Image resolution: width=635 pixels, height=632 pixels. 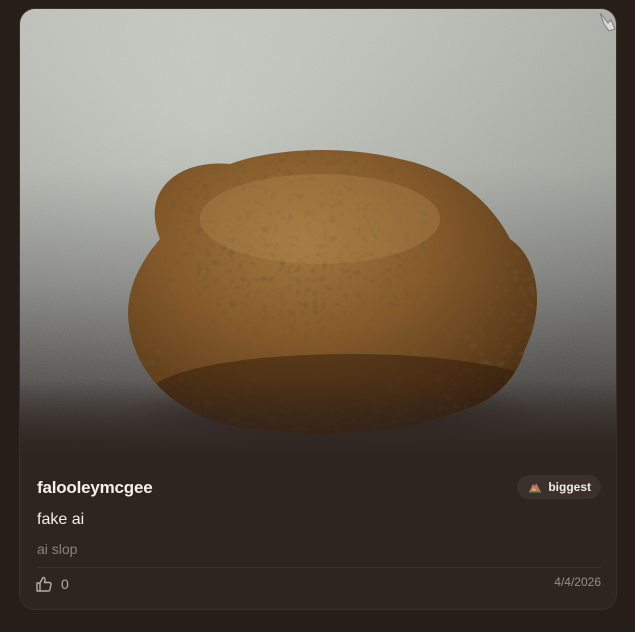 I want to click on status-badge: biggest, so click(x=559, y=487).